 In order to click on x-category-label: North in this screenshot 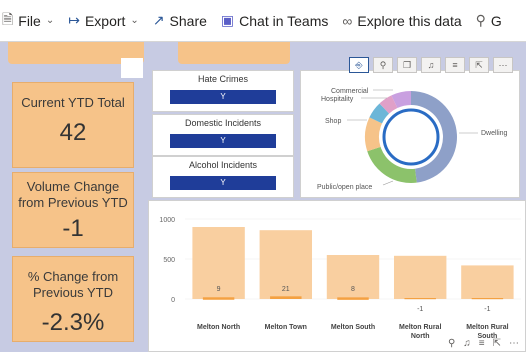, I will do `click(420, 336)`.